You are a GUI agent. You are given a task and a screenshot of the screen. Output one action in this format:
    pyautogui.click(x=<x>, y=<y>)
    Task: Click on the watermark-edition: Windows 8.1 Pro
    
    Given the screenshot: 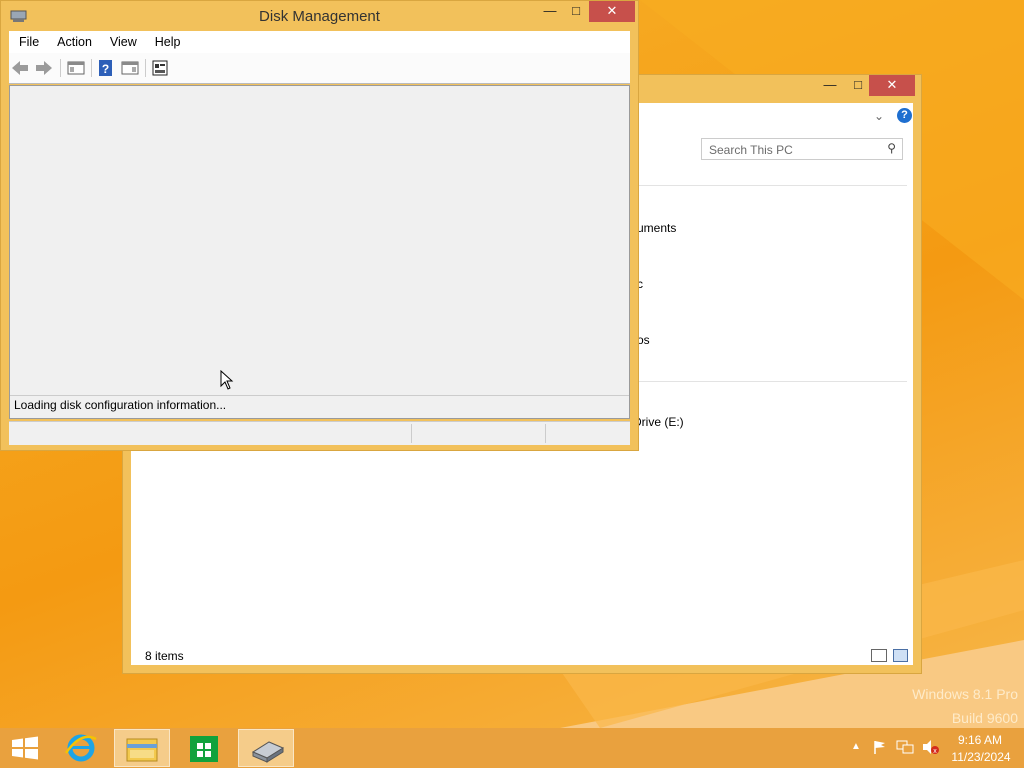 What is the action you would take?
    pyautogui.click(x=965, y=694)
    